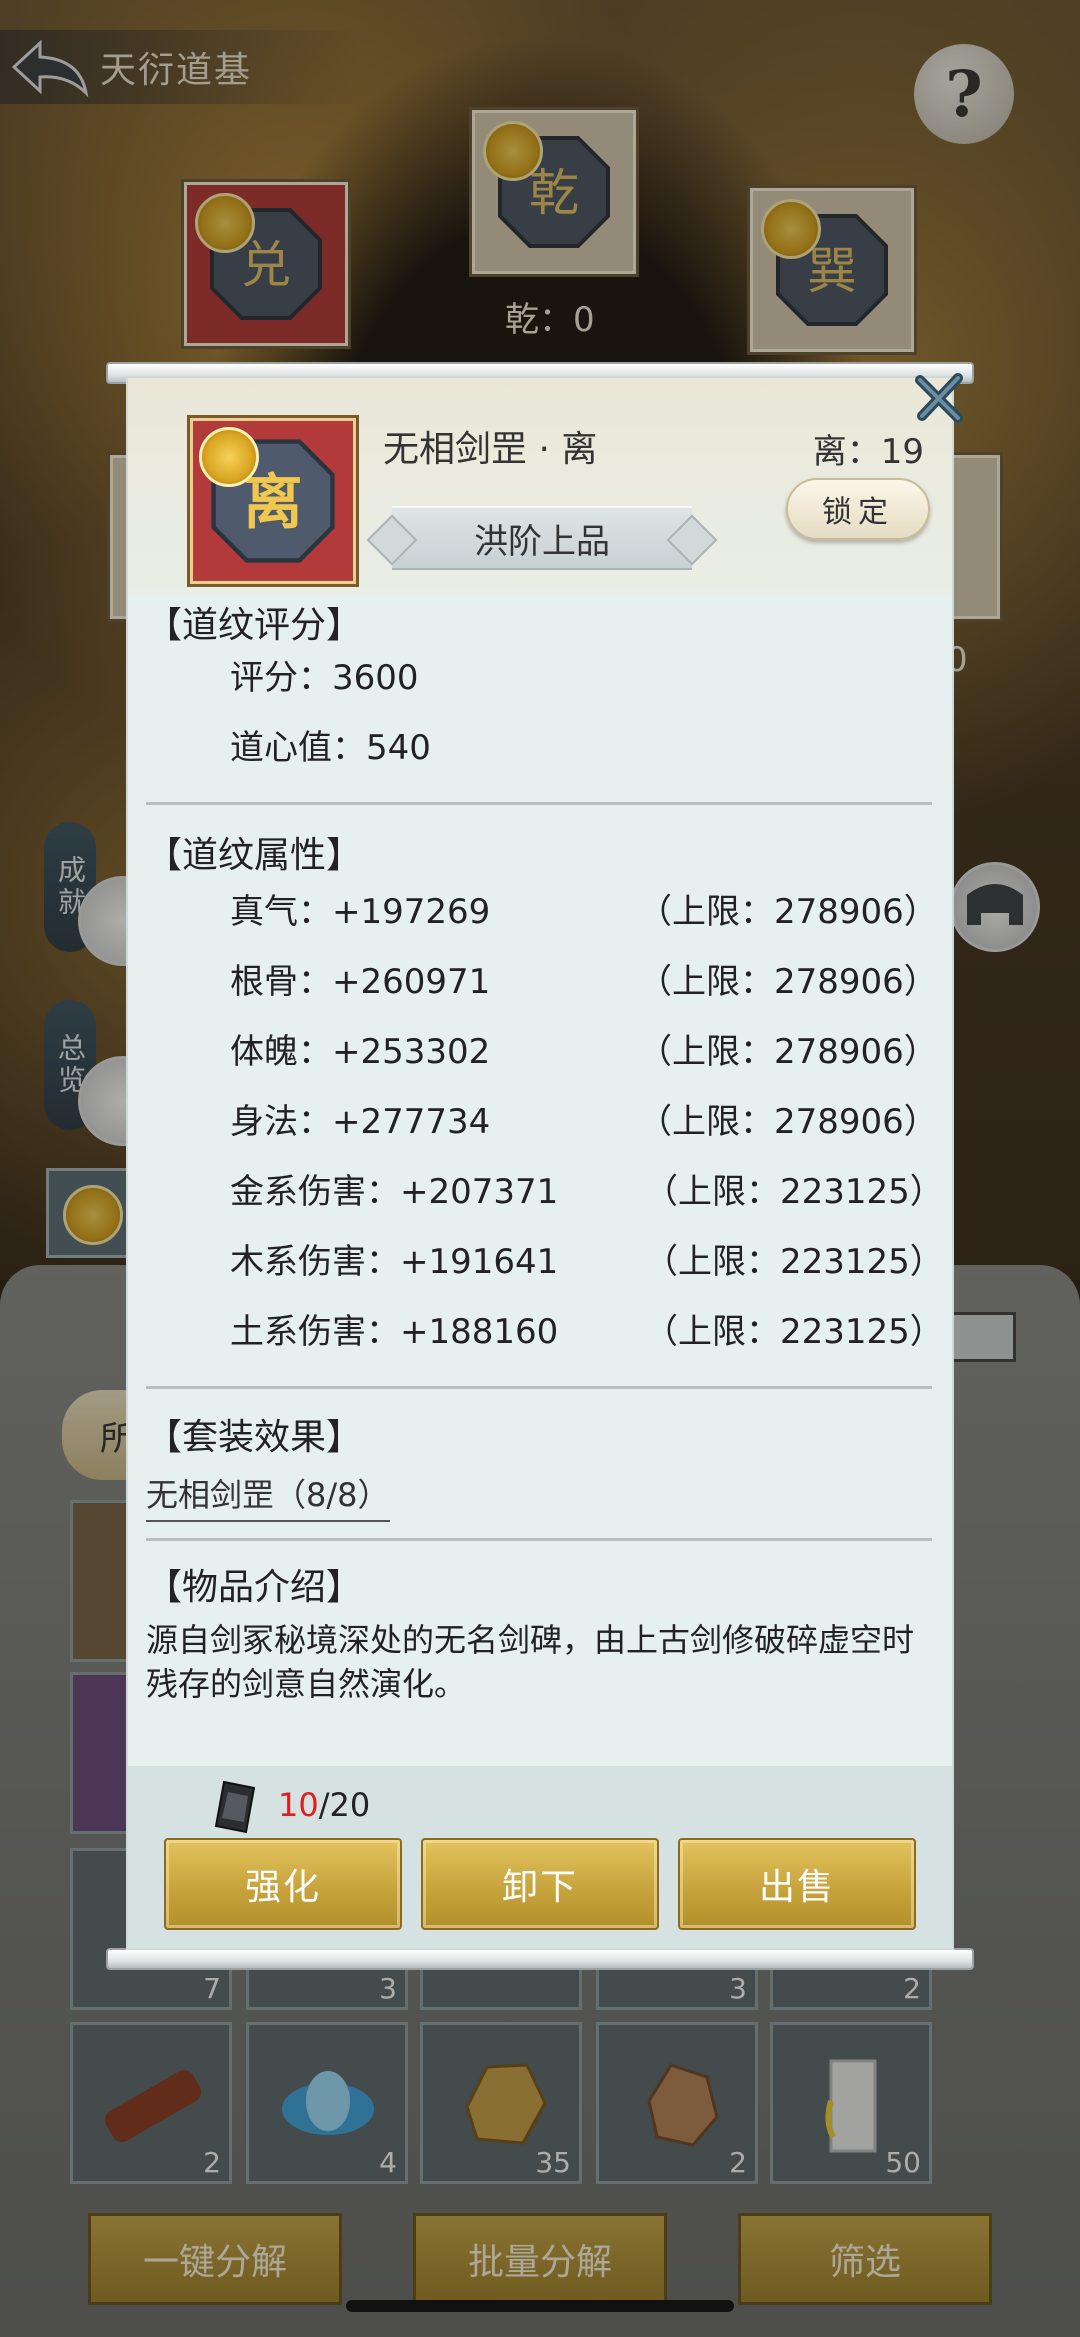 The image size is (1080, 2337). I want to click on svg-text: 离, so click(272, 503).